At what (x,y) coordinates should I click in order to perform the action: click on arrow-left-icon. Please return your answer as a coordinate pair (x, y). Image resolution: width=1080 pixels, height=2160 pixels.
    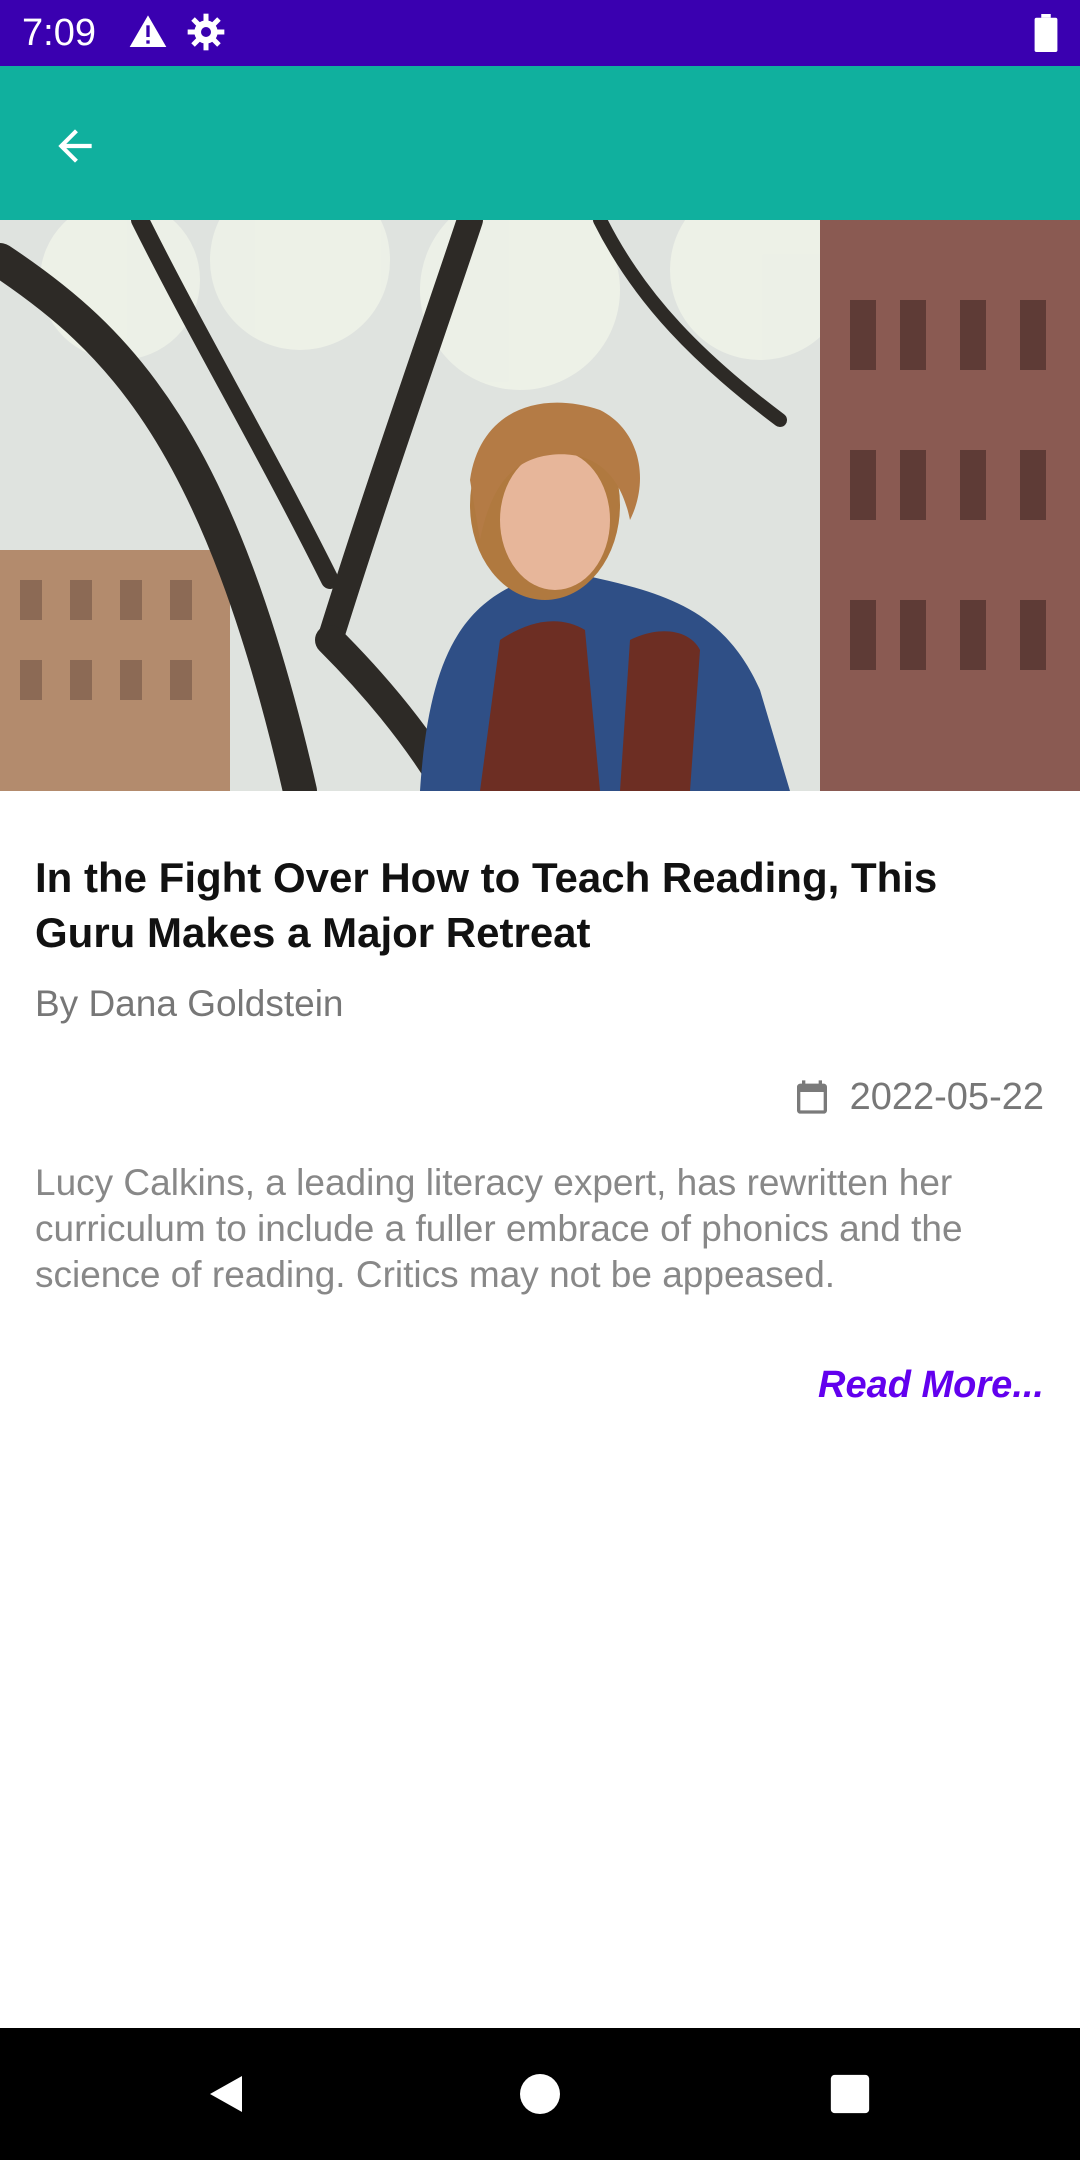
    Looking at the image, I should click on (75, 146).